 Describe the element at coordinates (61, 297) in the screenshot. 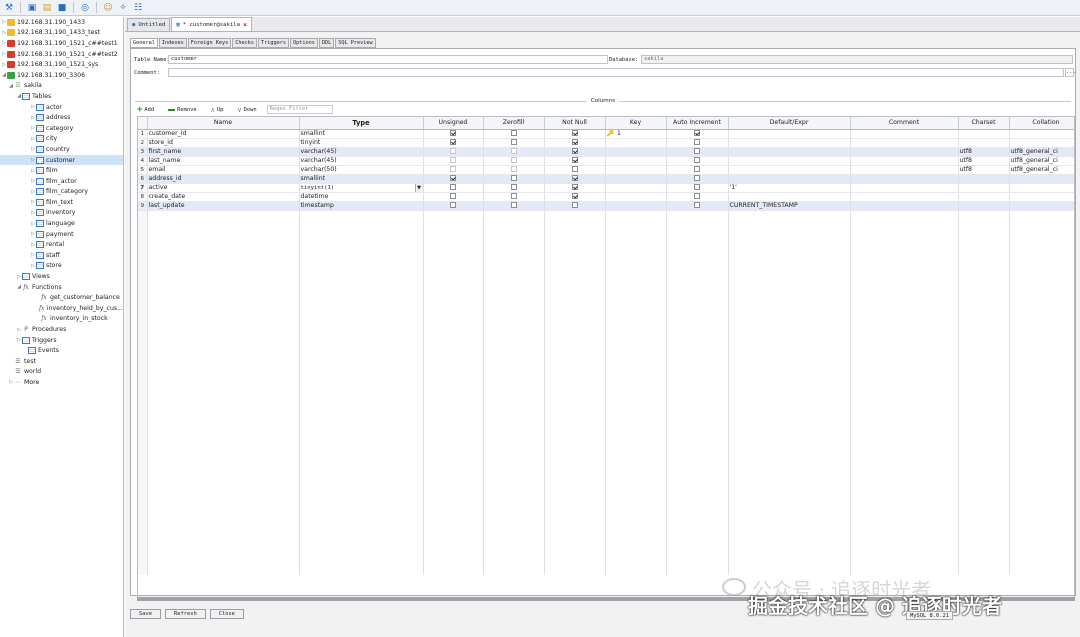

I see `function-item: fx get_customer_balance` at that location.